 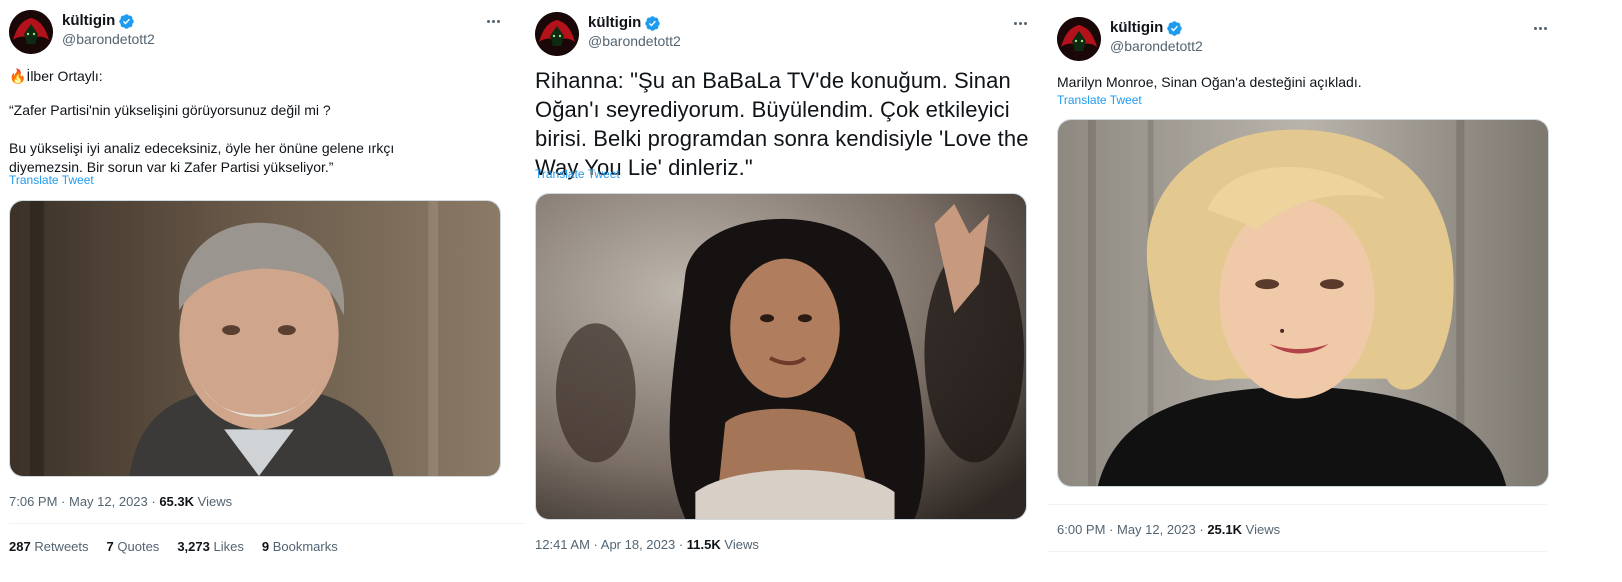 I want to click on tweet-meta: 12:41 AM · Apr 18, 2023 · 11.5K Views, so click(x=647, y=544).